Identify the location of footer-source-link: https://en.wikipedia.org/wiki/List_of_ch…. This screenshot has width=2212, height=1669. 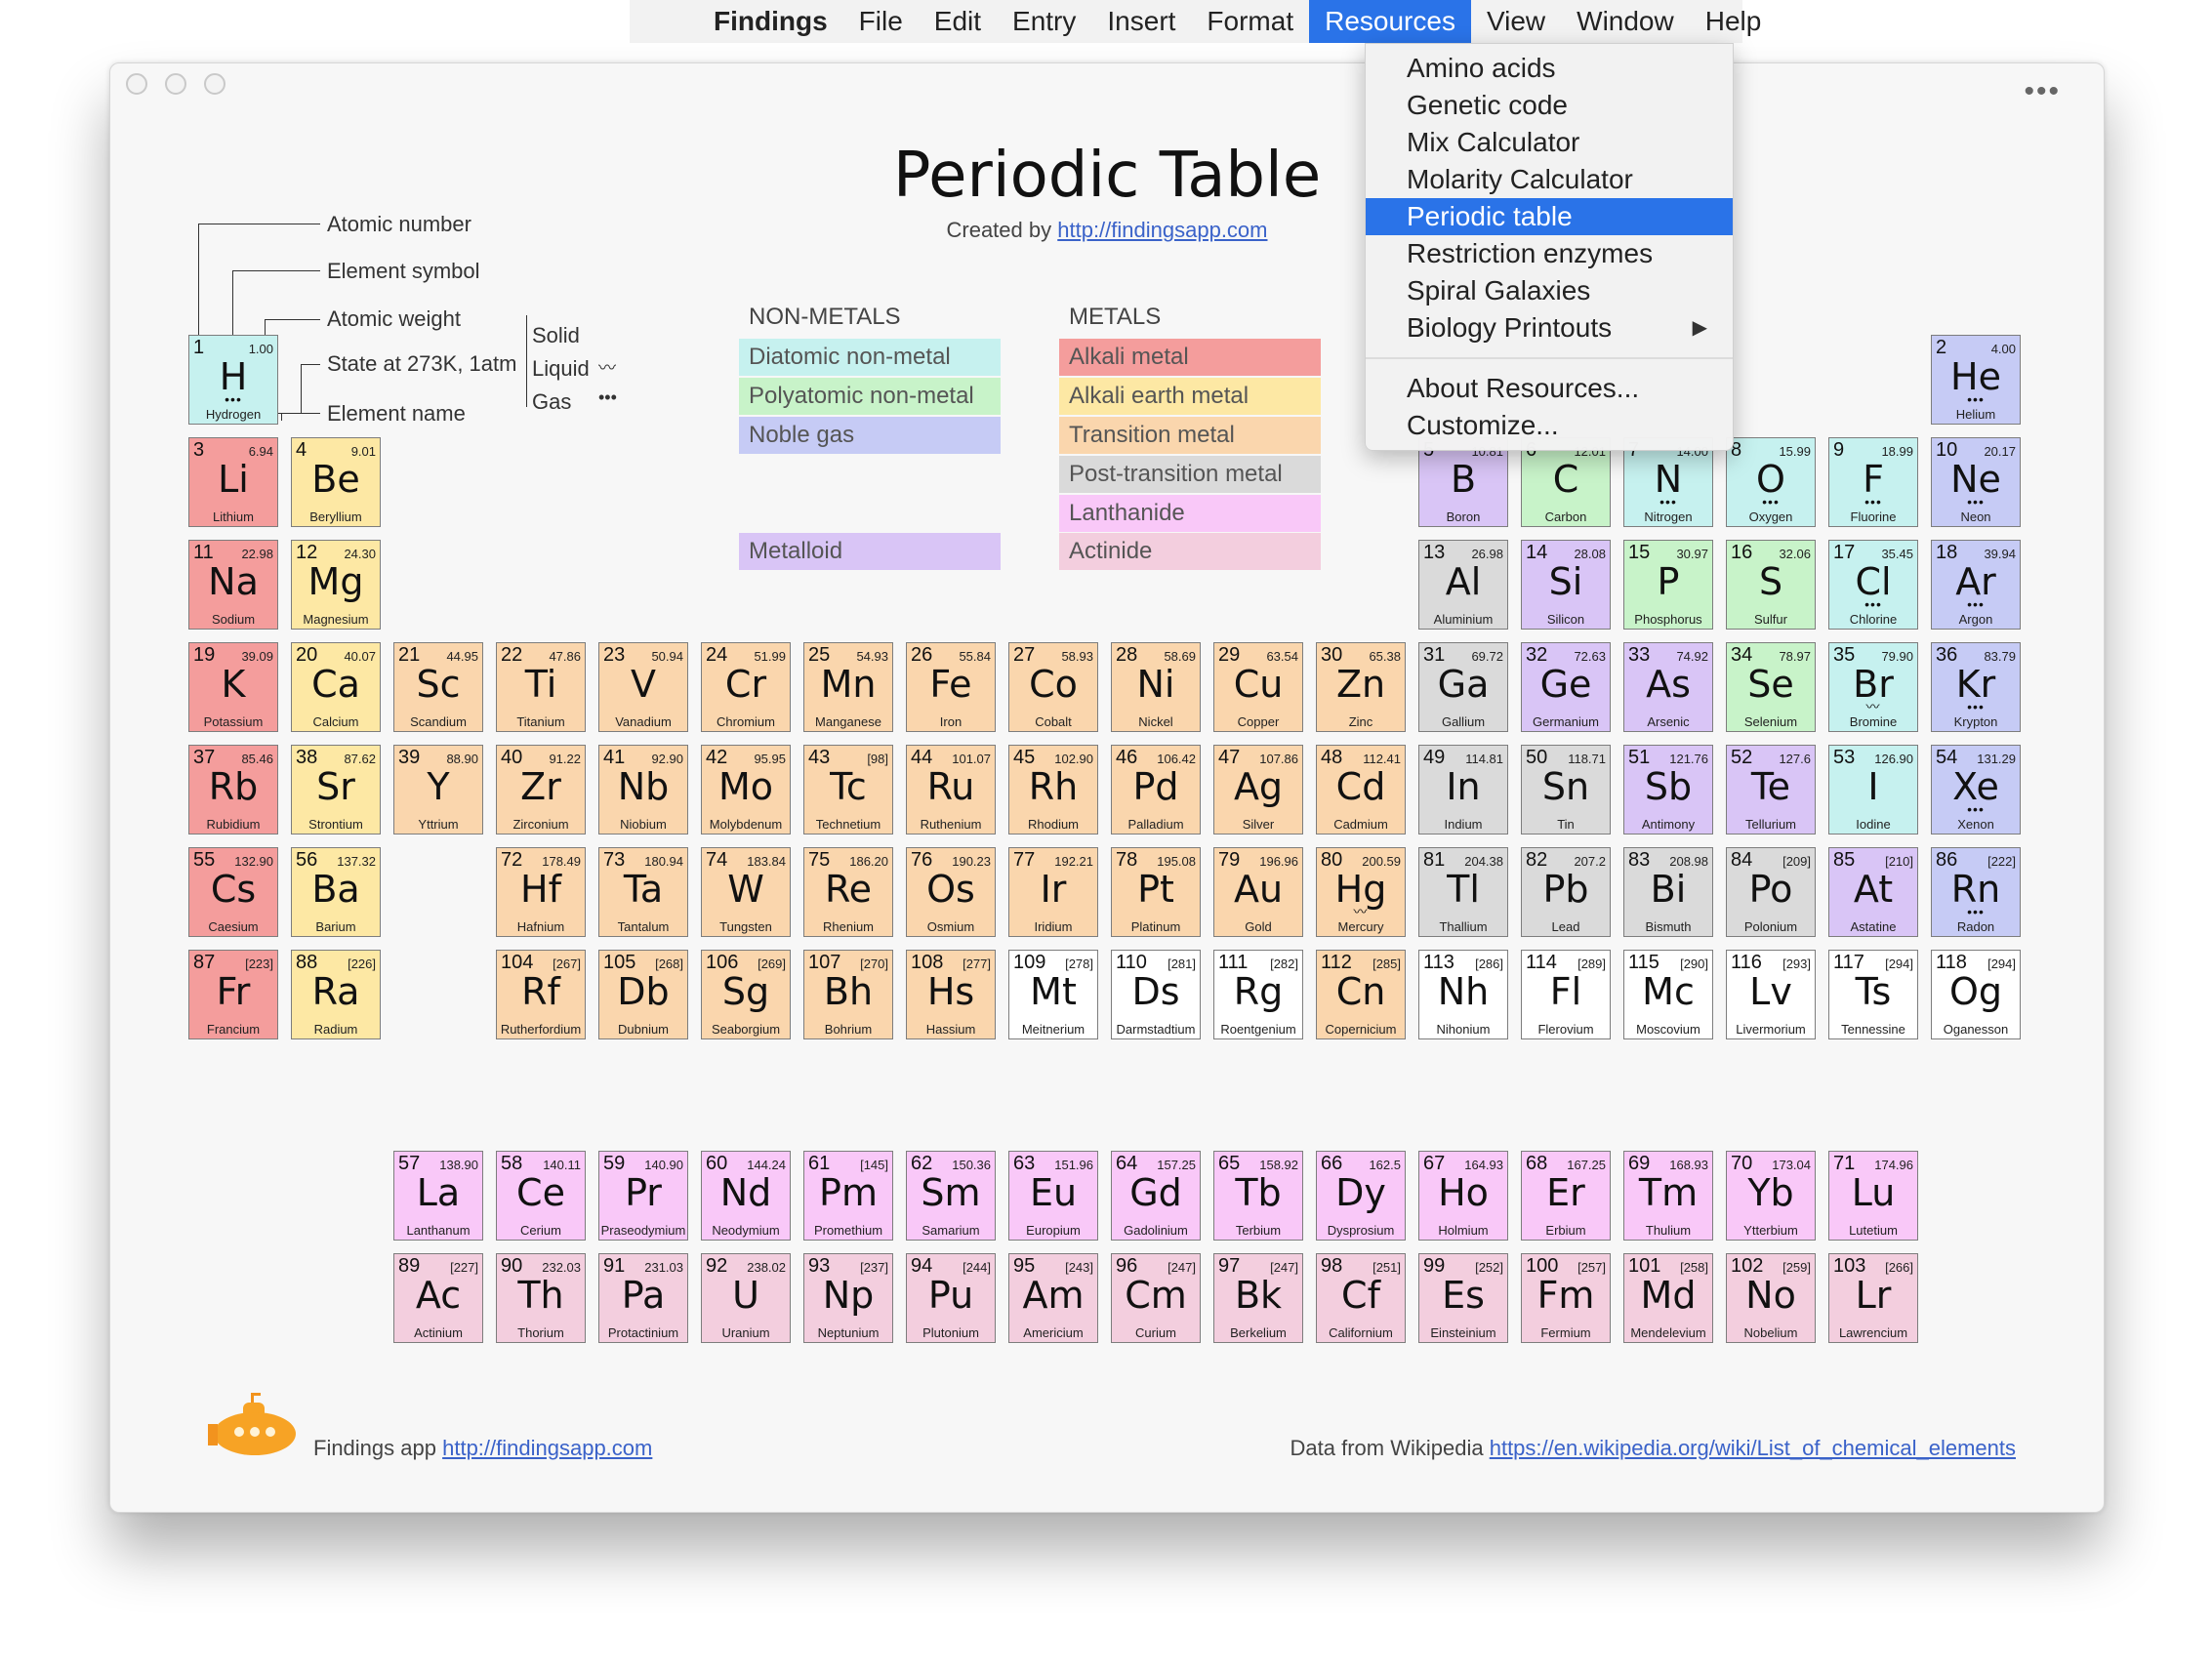
(1753, 1448).